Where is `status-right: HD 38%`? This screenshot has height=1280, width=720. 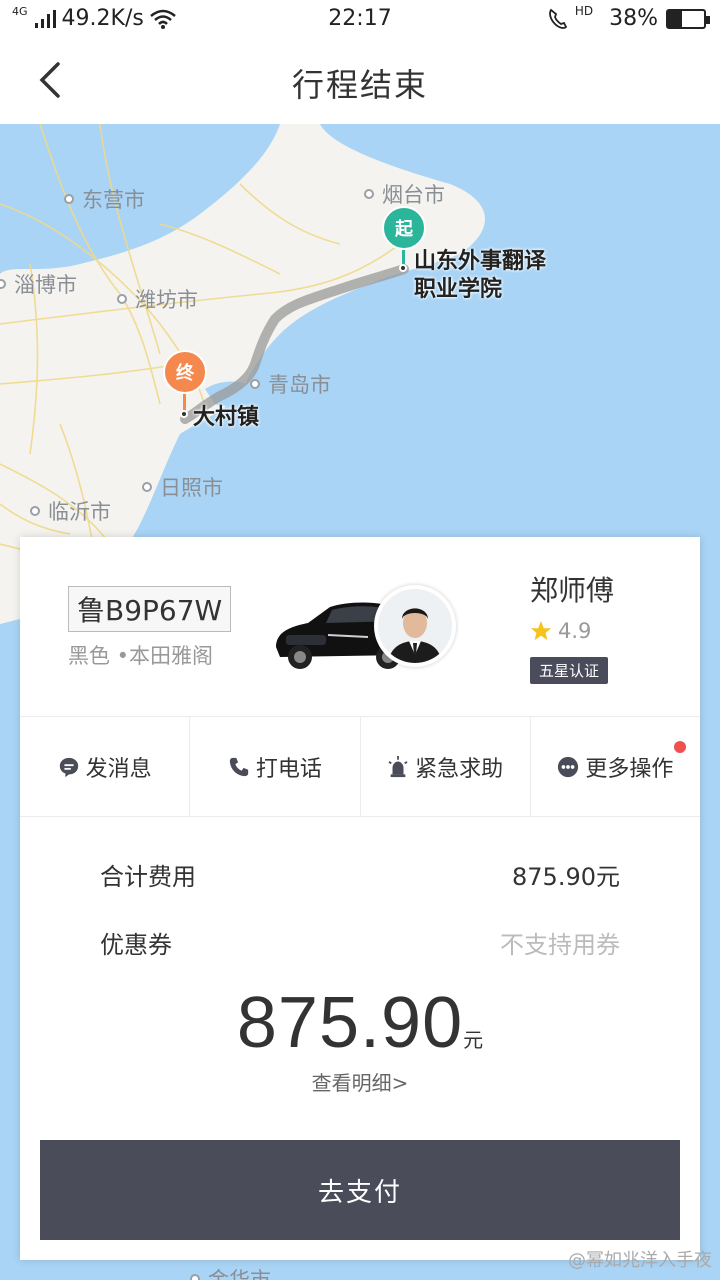
status-right: HD 38% is located at coordinates (628, 17).